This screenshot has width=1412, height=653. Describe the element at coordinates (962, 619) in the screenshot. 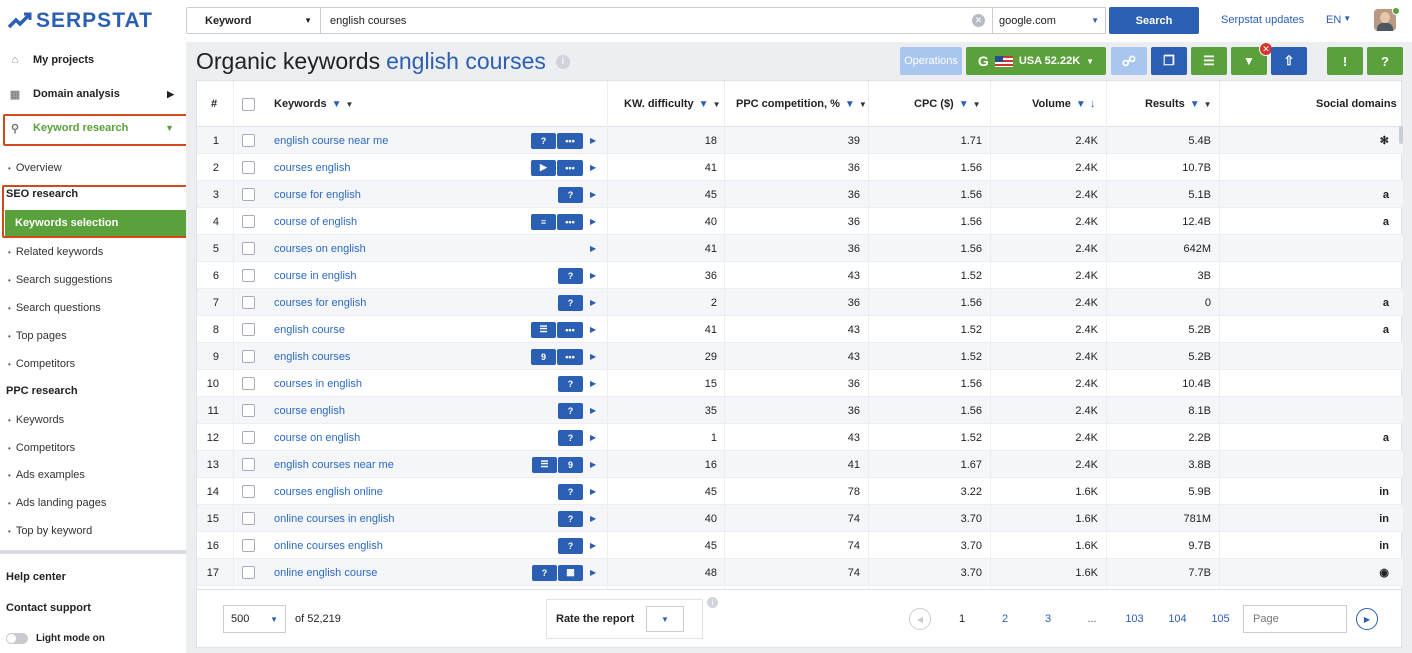

I see `page-1: 1` at that location.